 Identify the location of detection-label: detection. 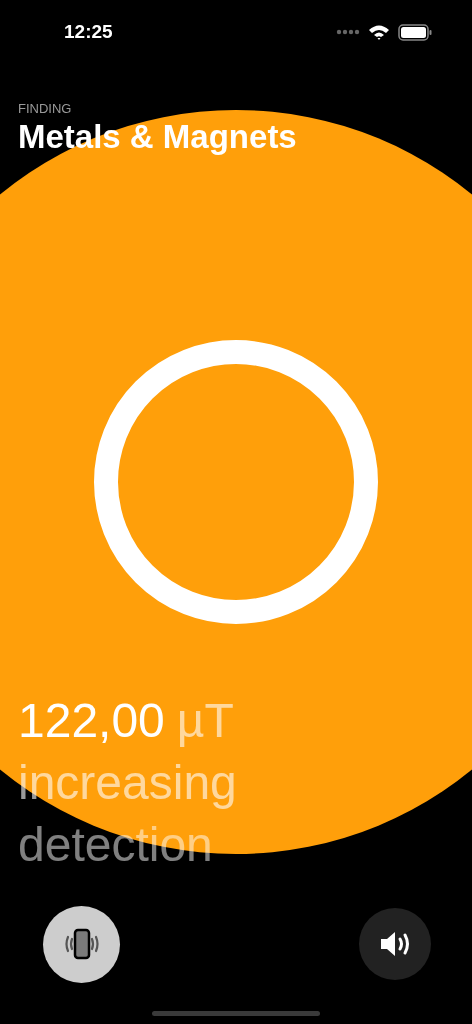
(116, 845).